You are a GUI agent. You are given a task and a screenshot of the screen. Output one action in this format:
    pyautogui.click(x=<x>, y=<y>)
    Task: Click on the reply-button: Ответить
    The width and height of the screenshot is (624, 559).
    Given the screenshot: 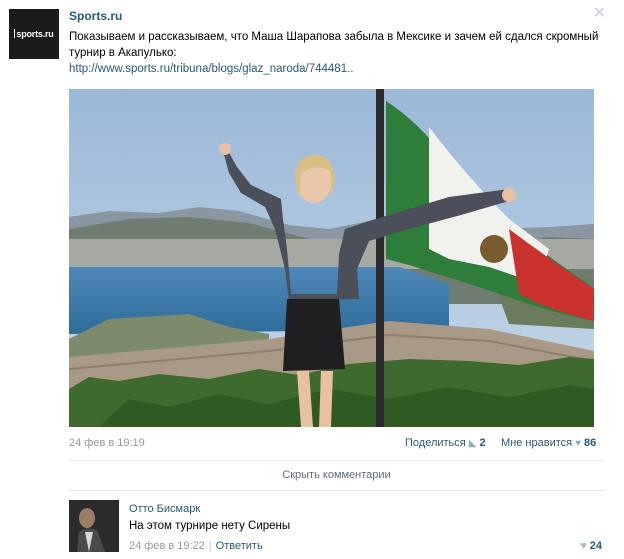 What is the action you would take?
    pyautogui.click(x=239, y=546)
    